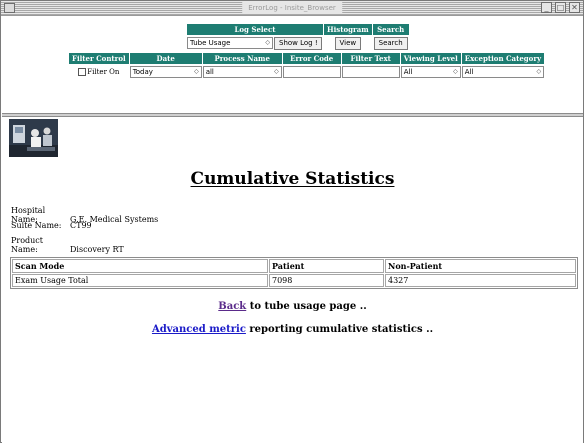  What do you see at coordinates (199, 329) in the screenshot?
I see `advanced-metric-link: Advanced metric` at bounding box center [199, 329].